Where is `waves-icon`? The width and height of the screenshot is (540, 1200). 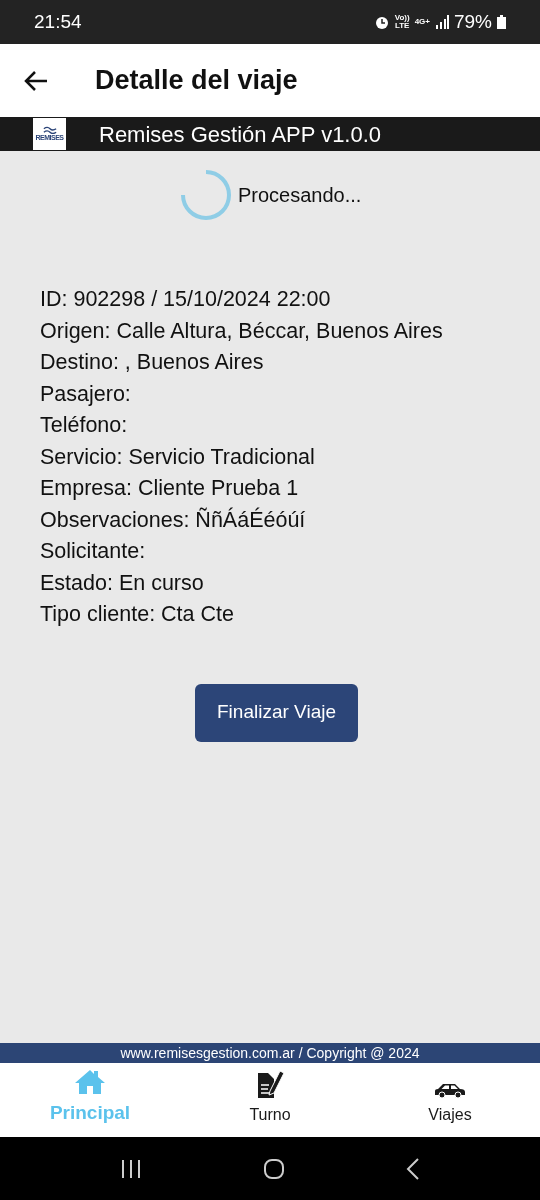 waves-icon is located at coordinates (49, 130).